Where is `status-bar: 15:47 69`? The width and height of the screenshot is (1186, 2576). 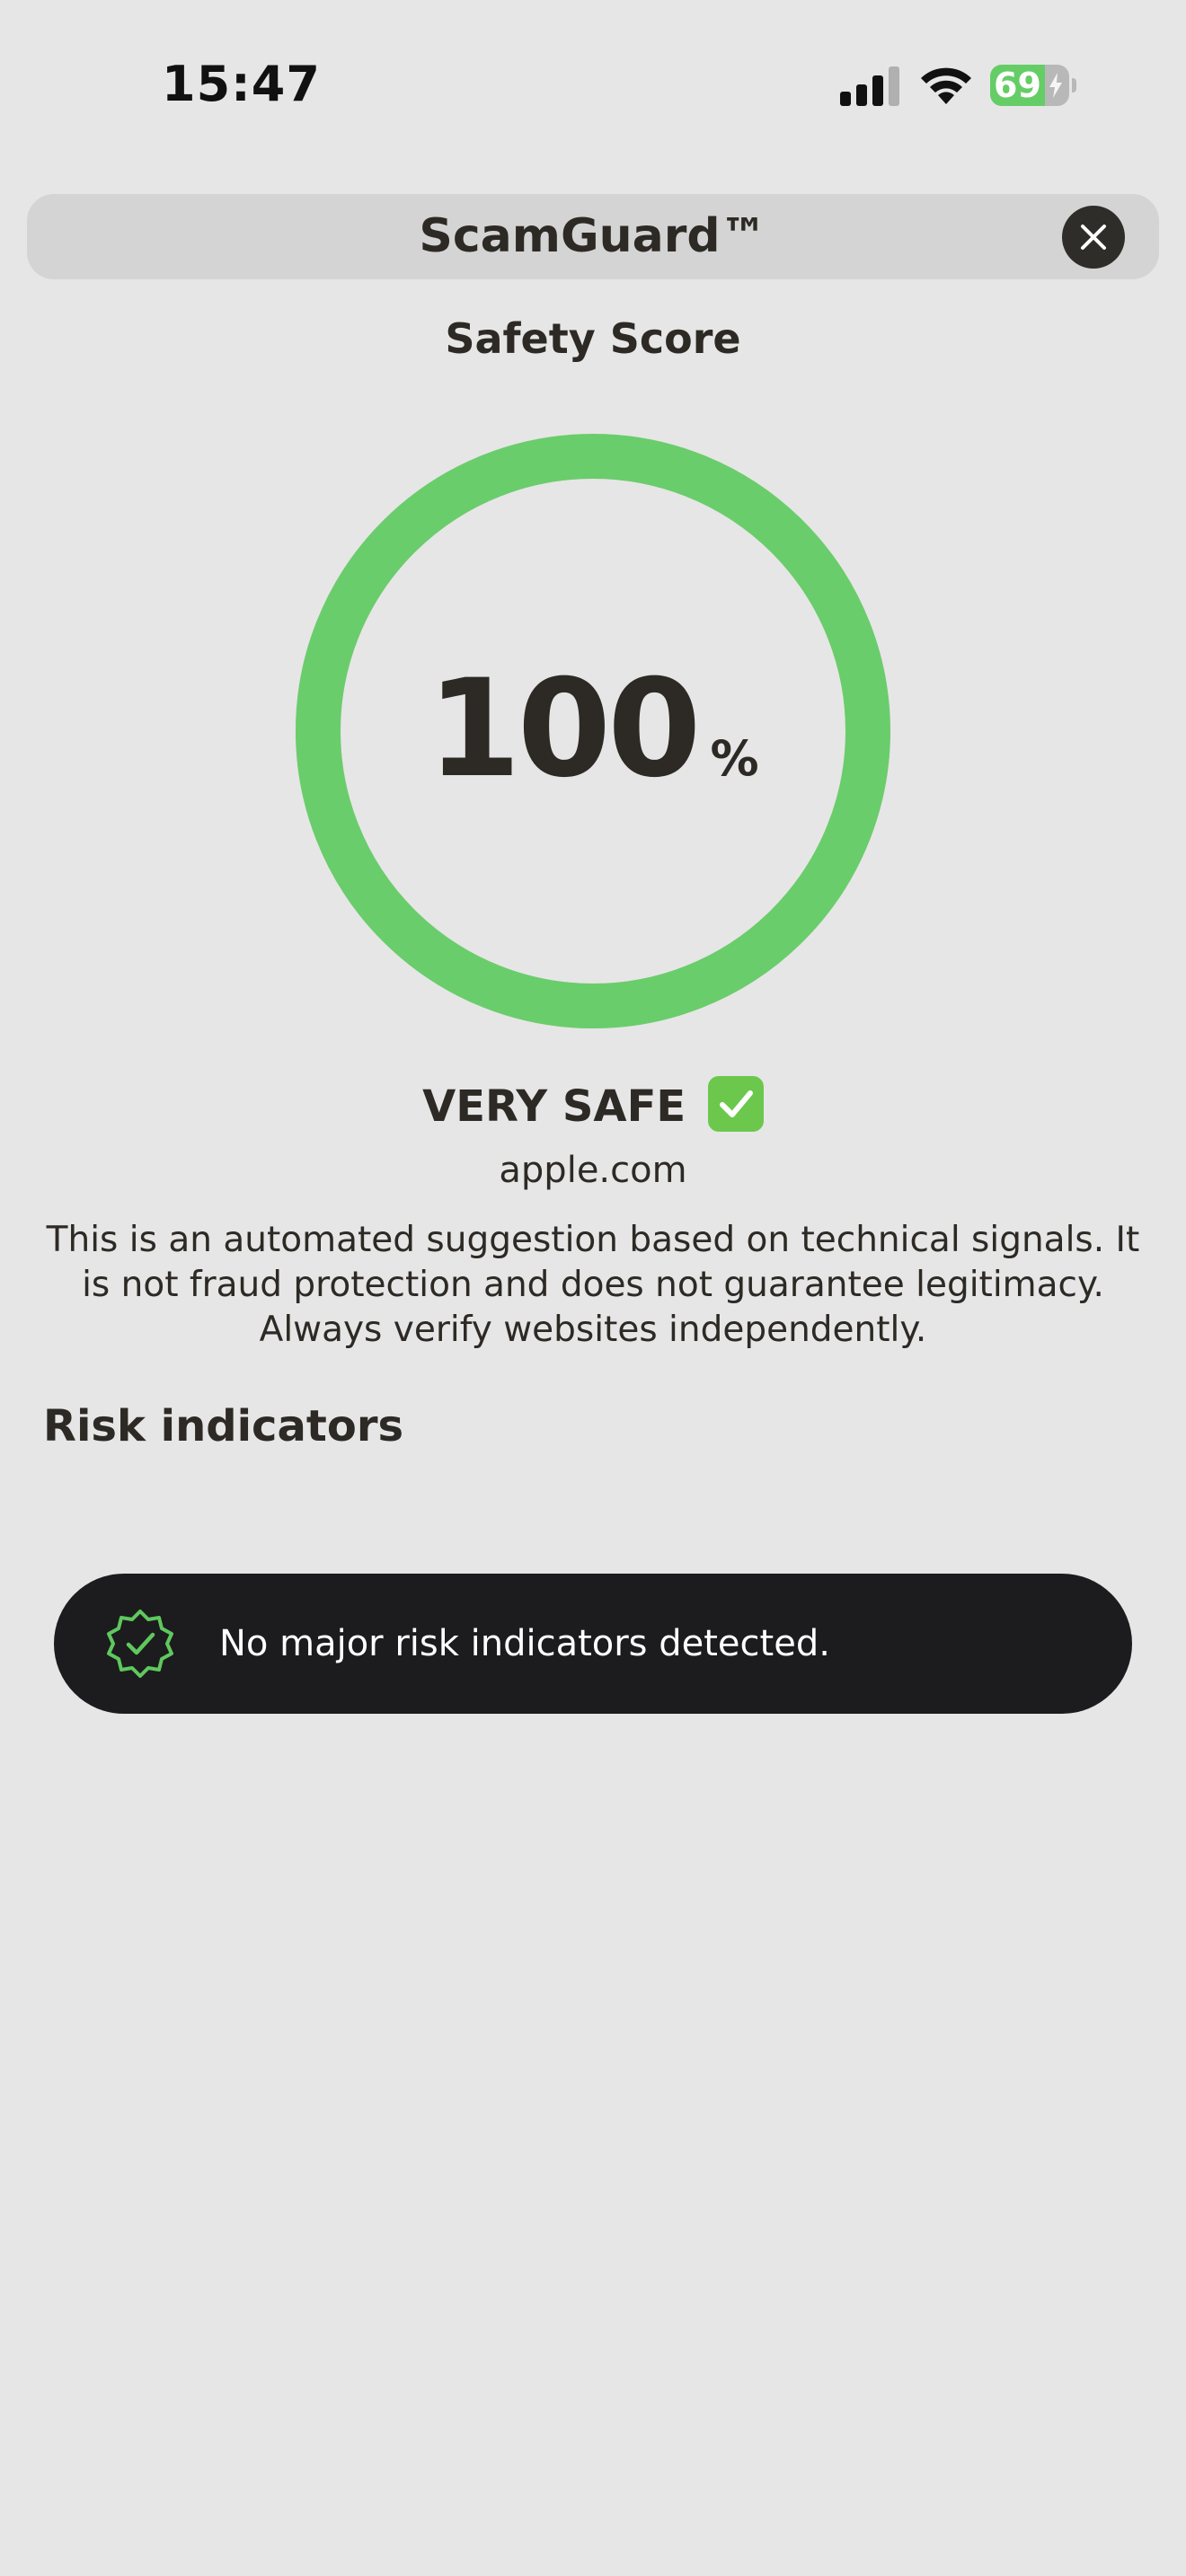
status-bar: 15:47 69 is located at coordinates (593, 85).